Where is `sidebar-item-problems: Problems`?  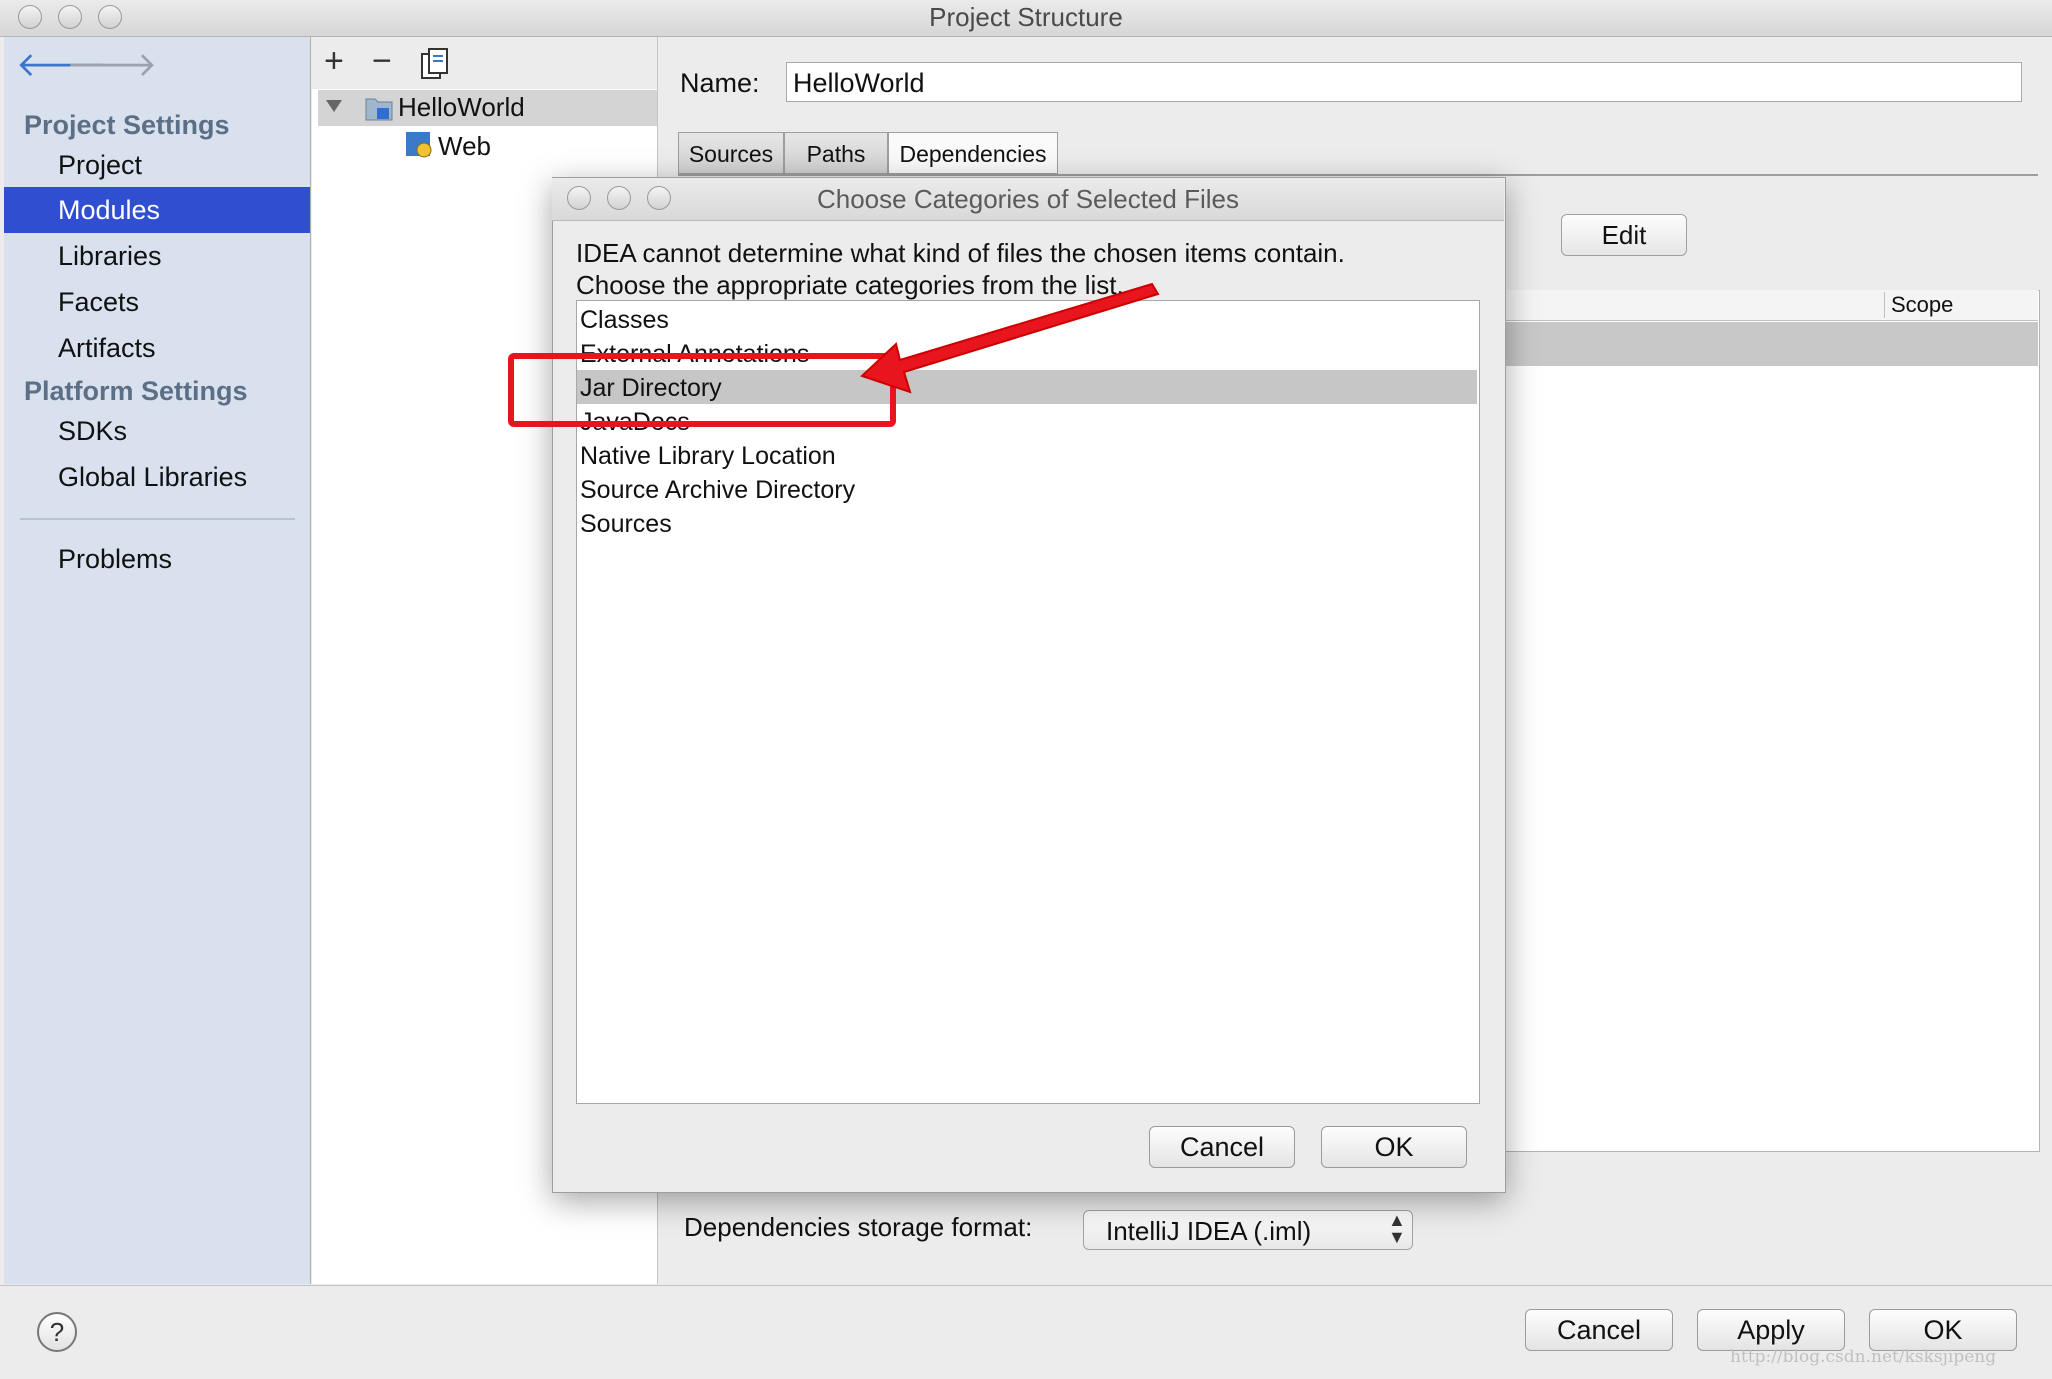
sidebar-item-problems: Problems is located at coordinates (115, 559).